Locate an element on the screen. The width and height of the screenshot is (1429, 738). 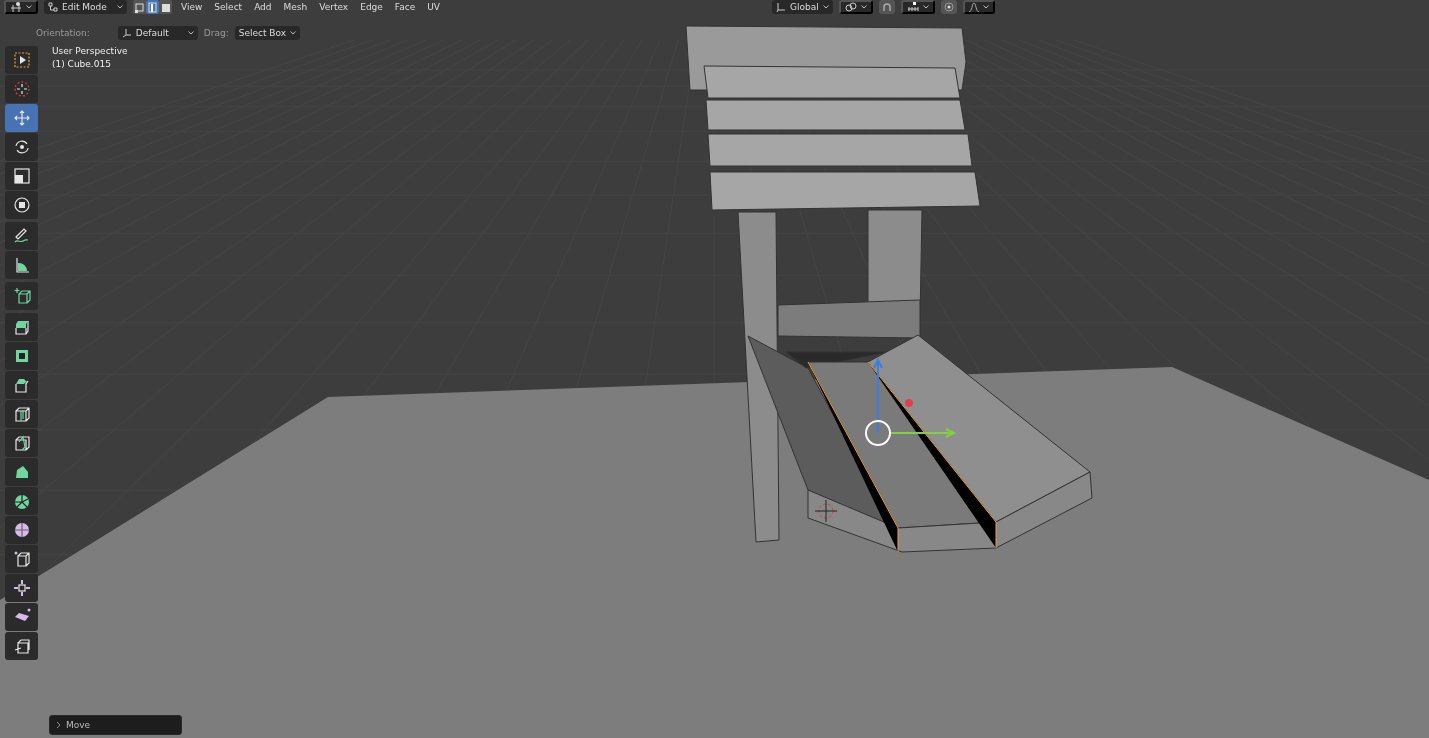
operator-title: Move is located at coordinates (78, 725).